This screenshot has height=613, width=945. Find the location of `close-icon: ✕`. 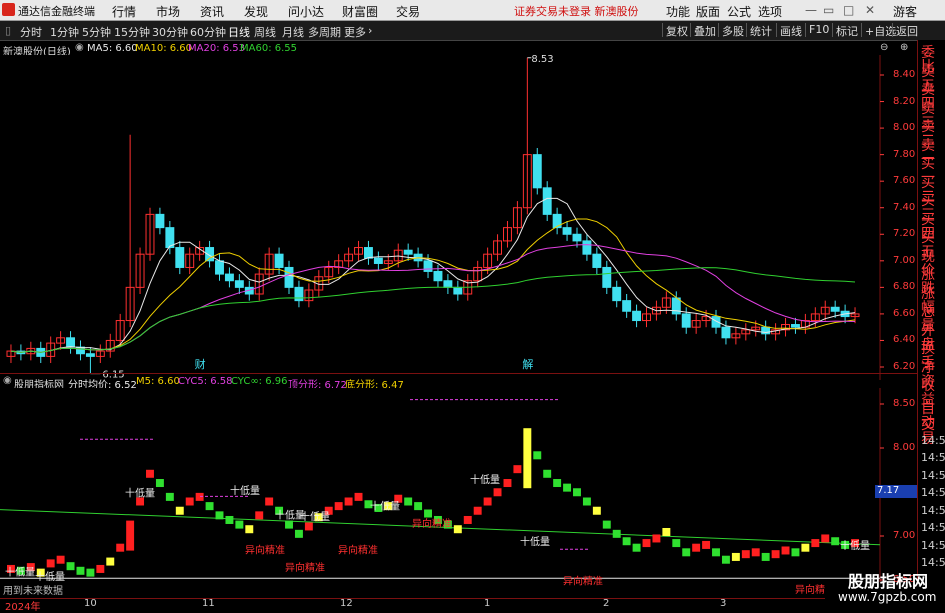

close-icon: ✕ is located at coordinates (870, 10).